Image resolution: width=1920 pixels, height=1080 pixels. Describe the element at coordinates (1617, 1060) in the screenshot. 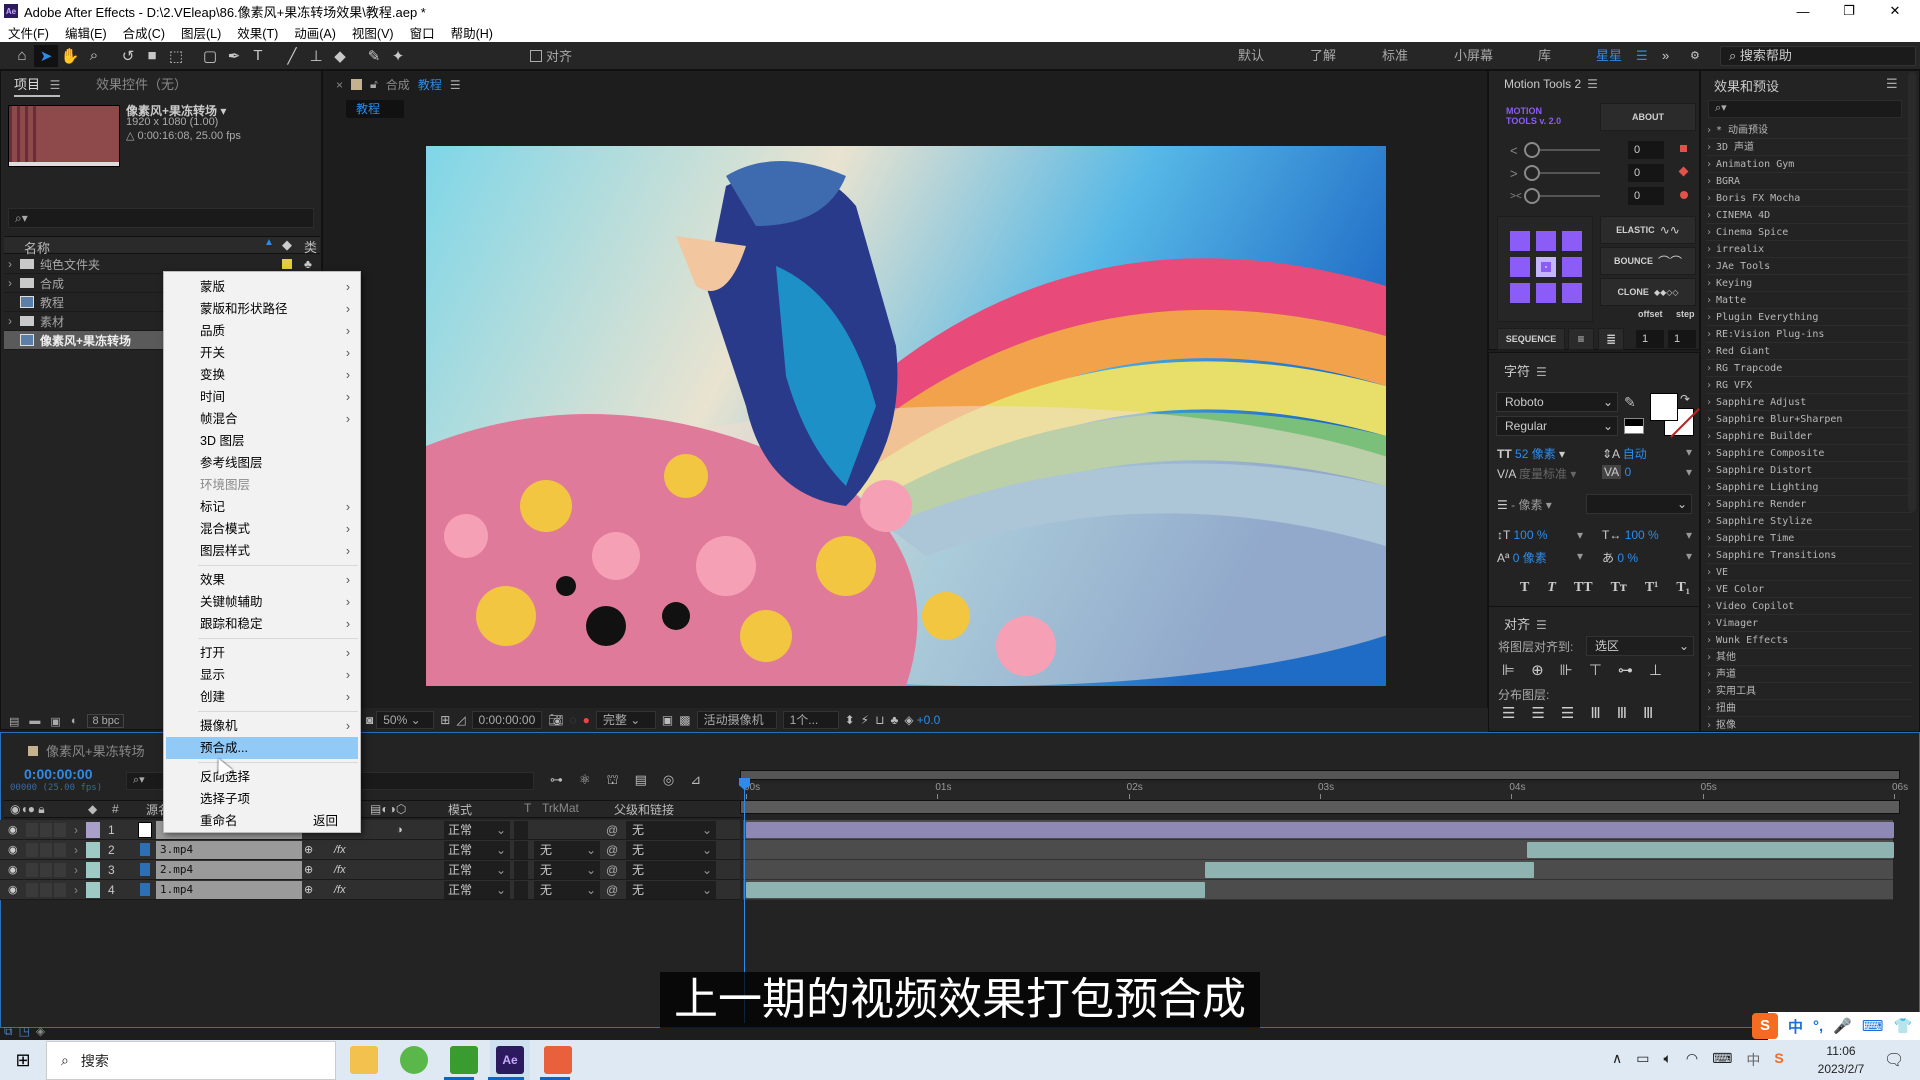

I see `show-hidden-icons-icon: ∧` at that location.